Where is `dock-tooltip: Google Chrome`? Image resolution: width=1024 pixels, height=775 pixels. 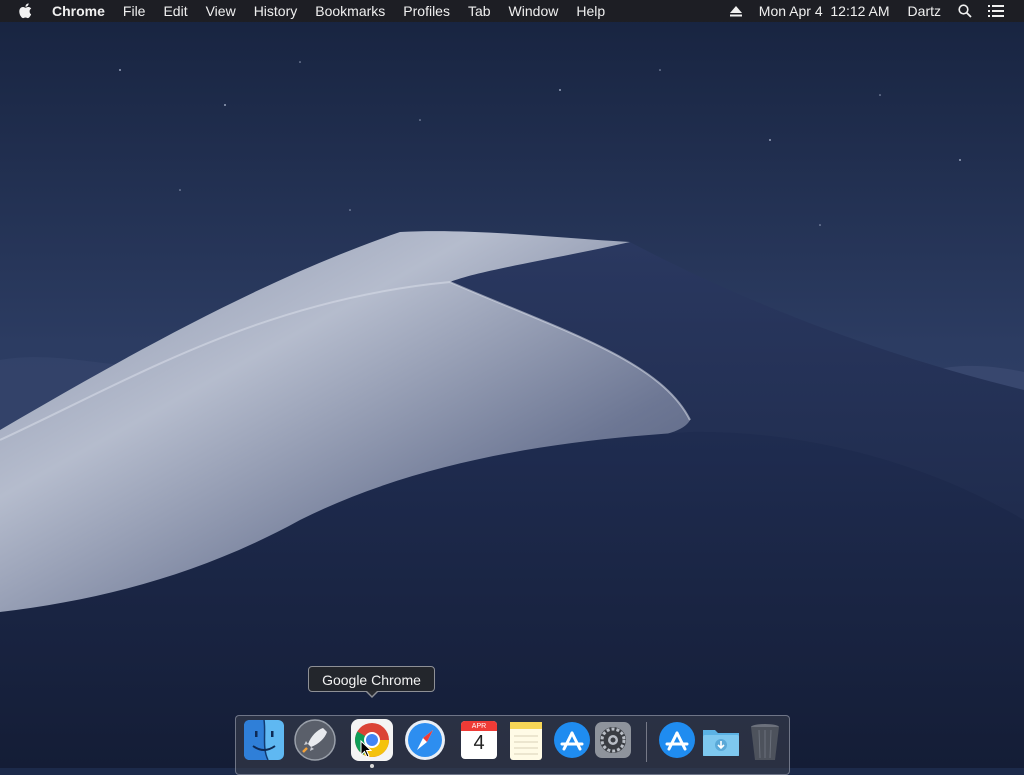 dock-tooltip: Google Chrome is located at coordinates (371, 682).